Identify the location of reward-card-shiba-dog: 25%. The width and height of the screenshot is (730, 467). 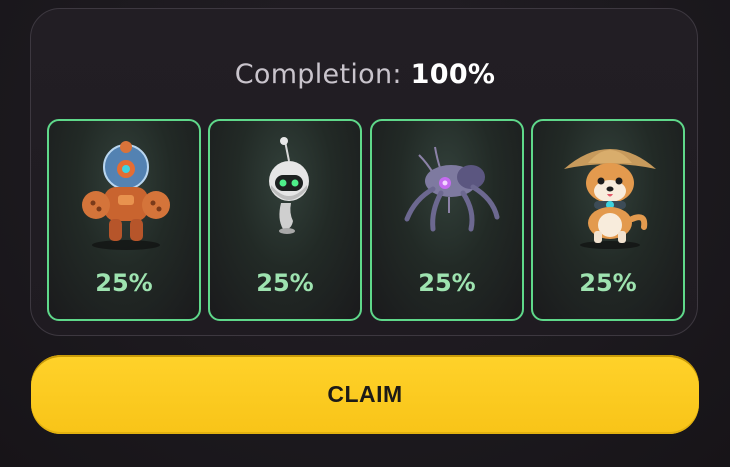
(608, 220).